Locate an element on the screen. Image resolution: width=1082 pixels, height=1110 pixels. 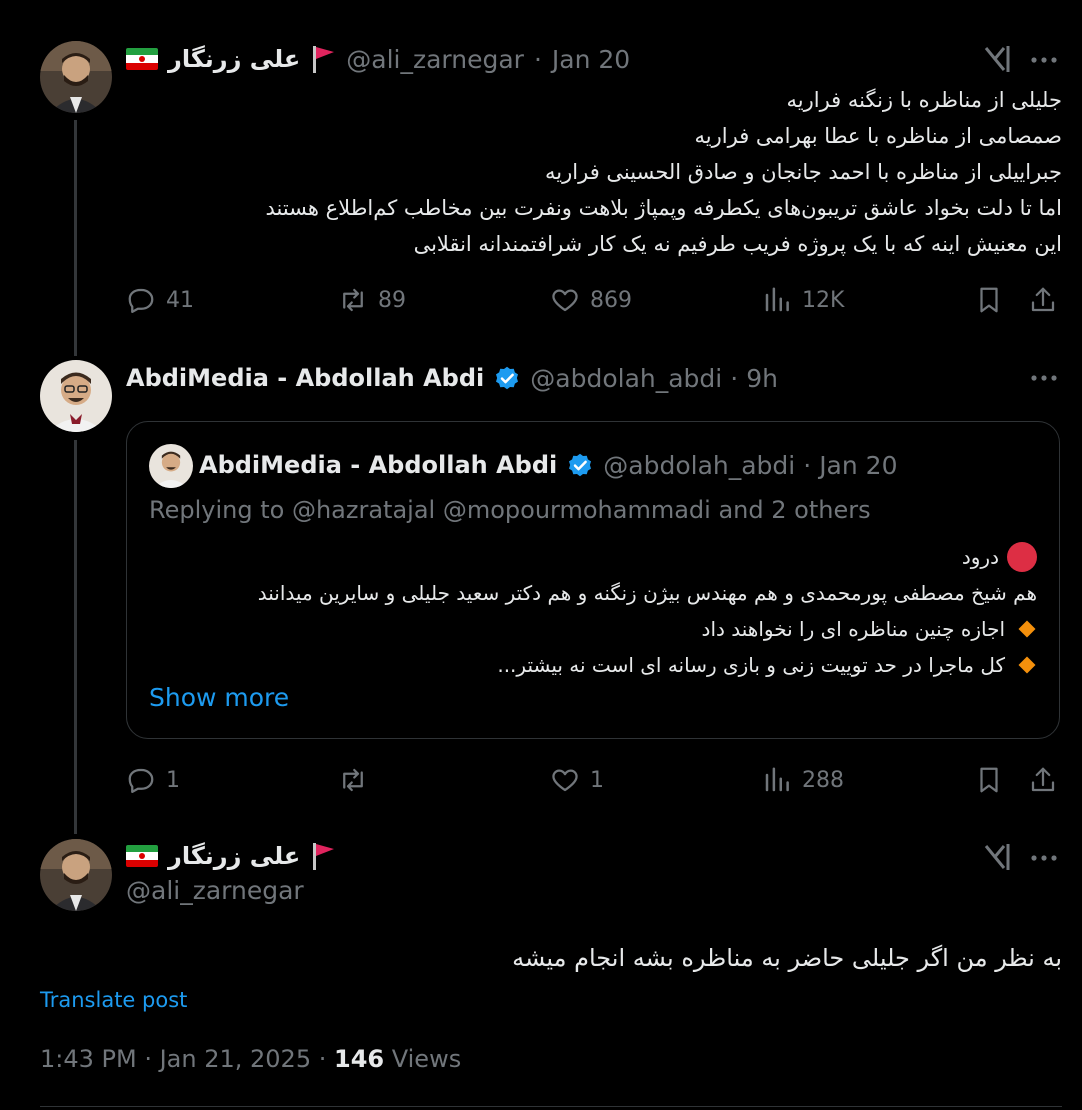
post-meta: 1:43 PM · Jan 21, 2025 · 146 Views is located at coordinates (251, 1059).